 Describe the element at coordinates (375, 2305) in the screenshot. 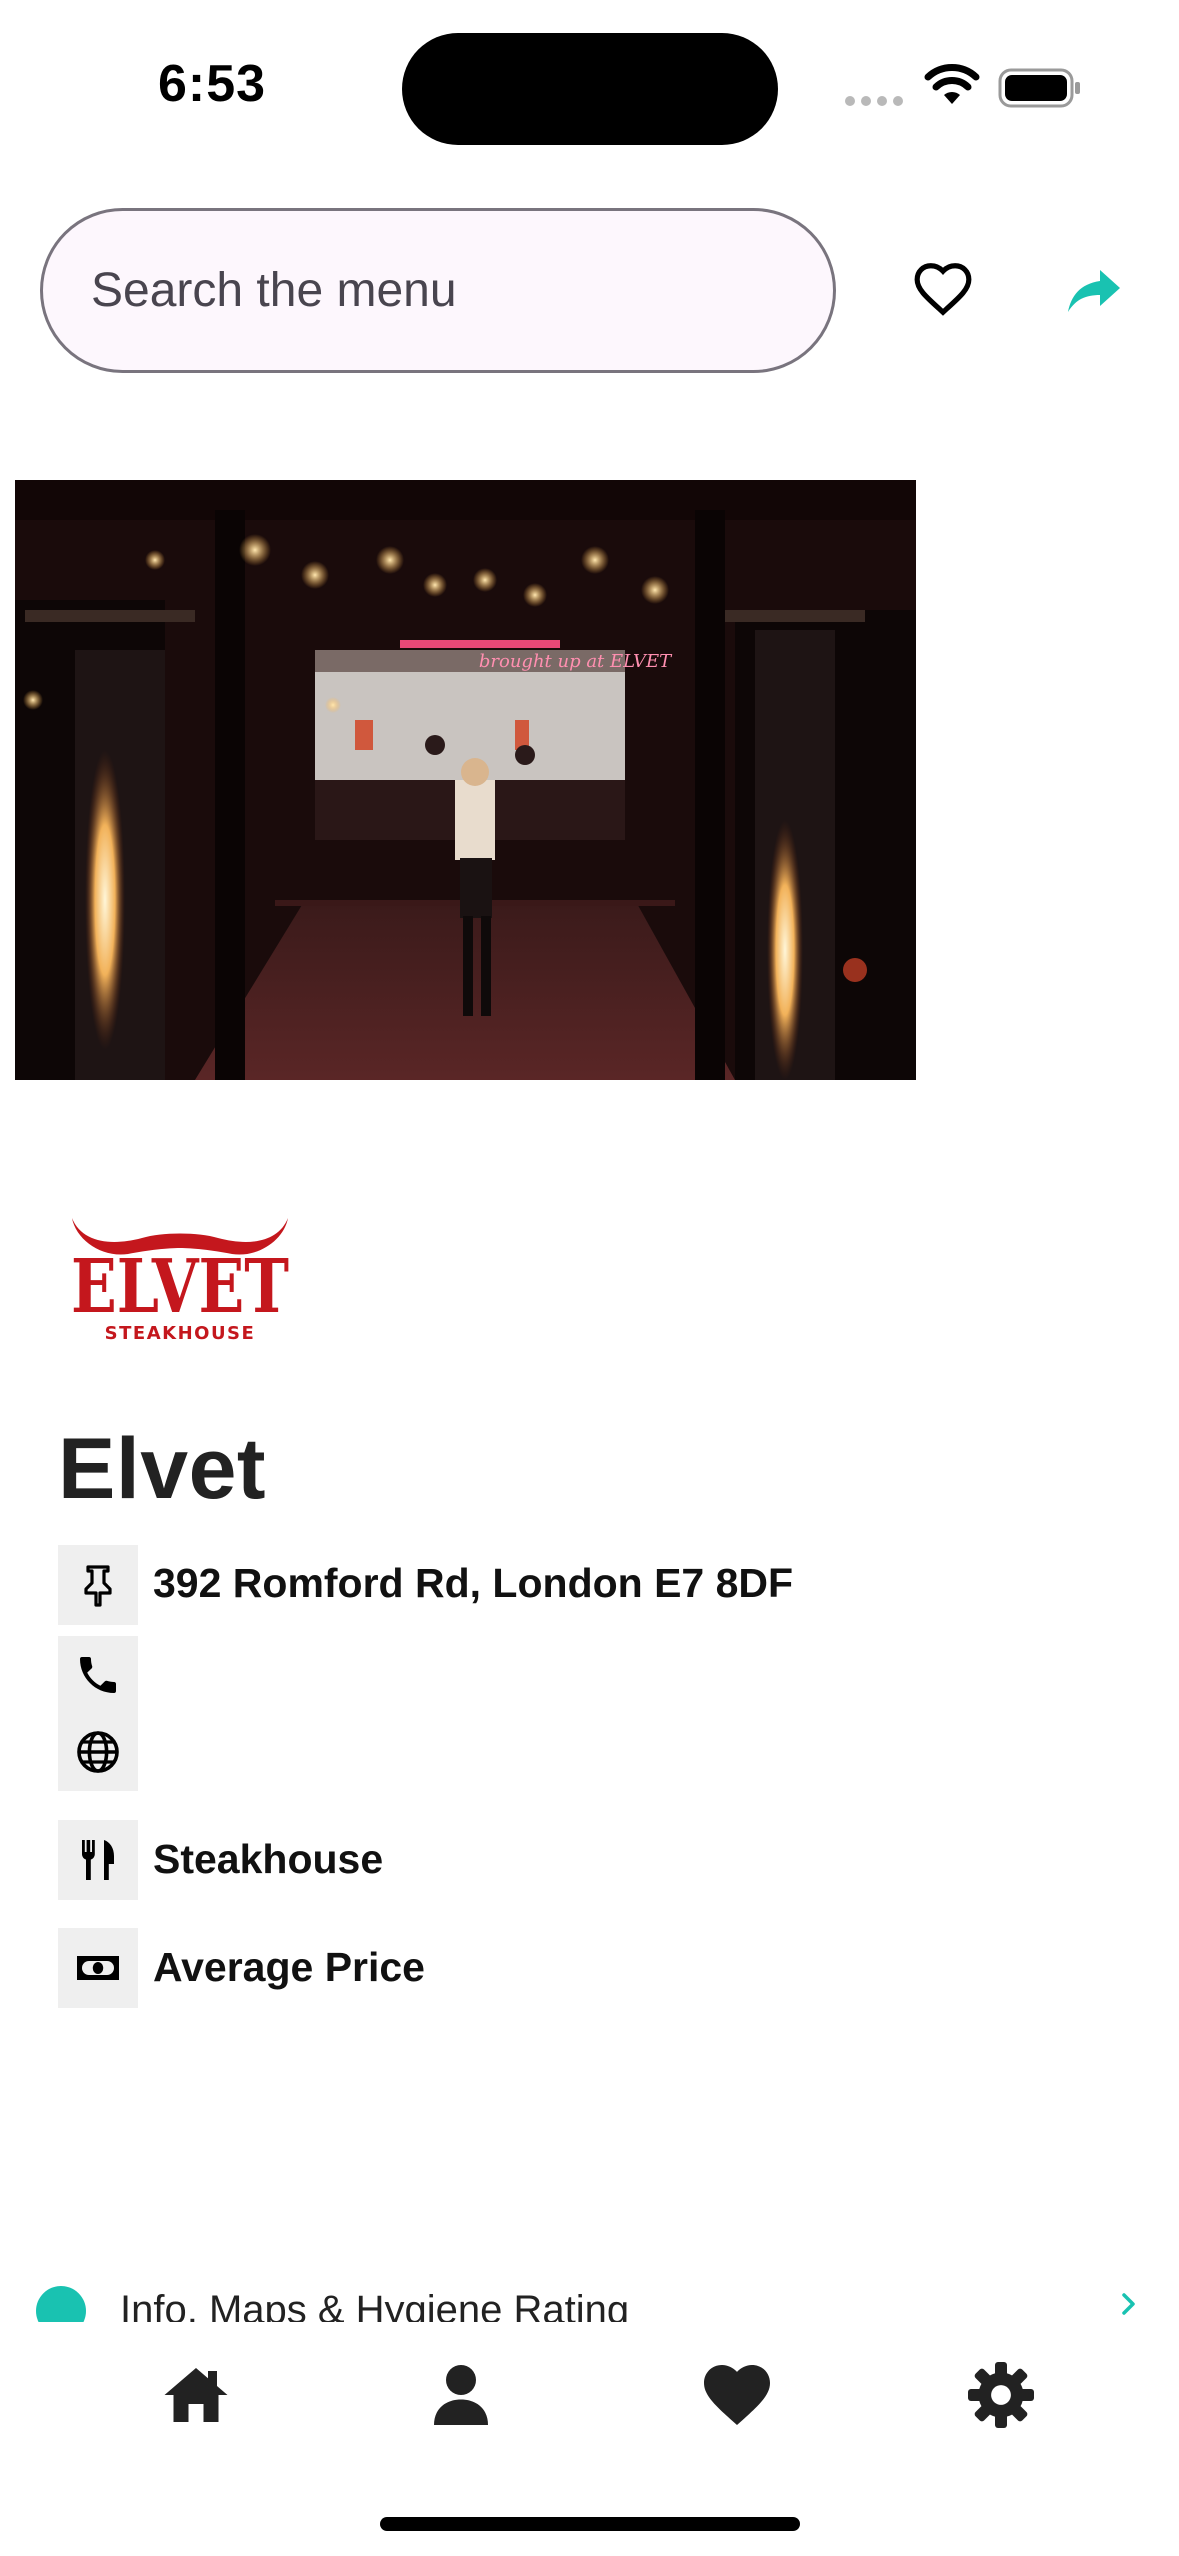

I see `info-link-label: Info, Maps & Hygiene Rating` at that location.